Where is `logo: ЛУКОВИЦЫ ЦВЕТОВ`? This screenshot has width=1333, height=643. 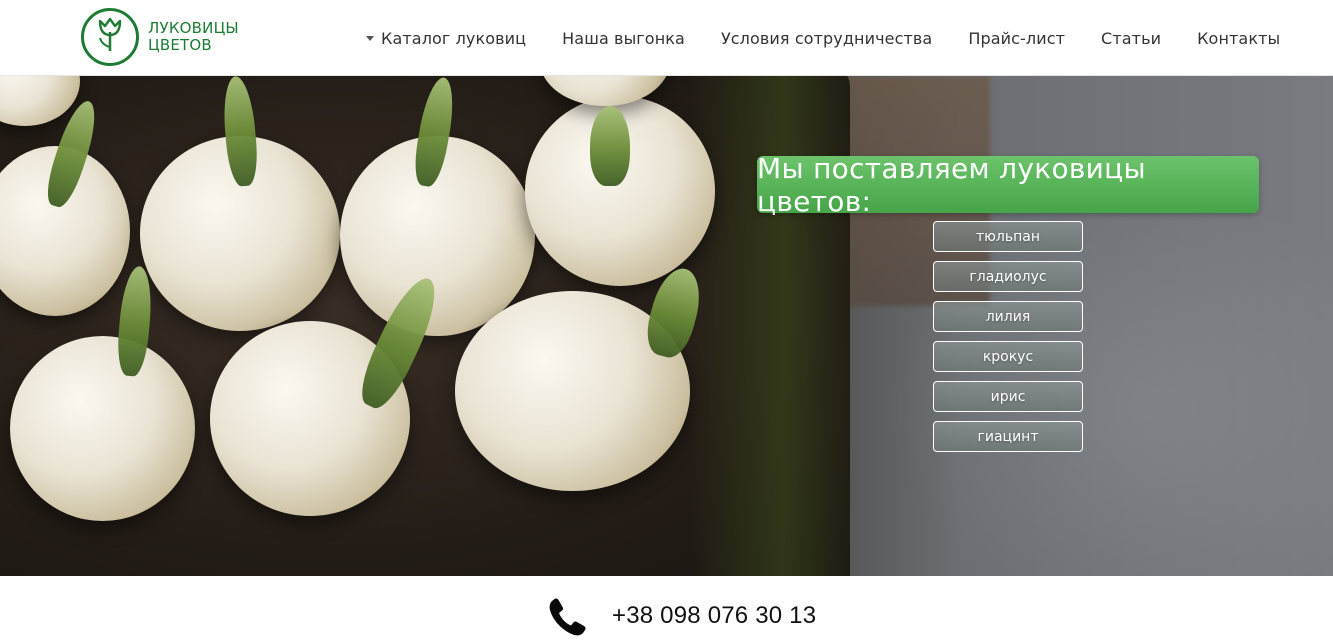 logo: ЛУКОВИЦЫ ЦВЕТОВ is located at coordinates (175, 37).